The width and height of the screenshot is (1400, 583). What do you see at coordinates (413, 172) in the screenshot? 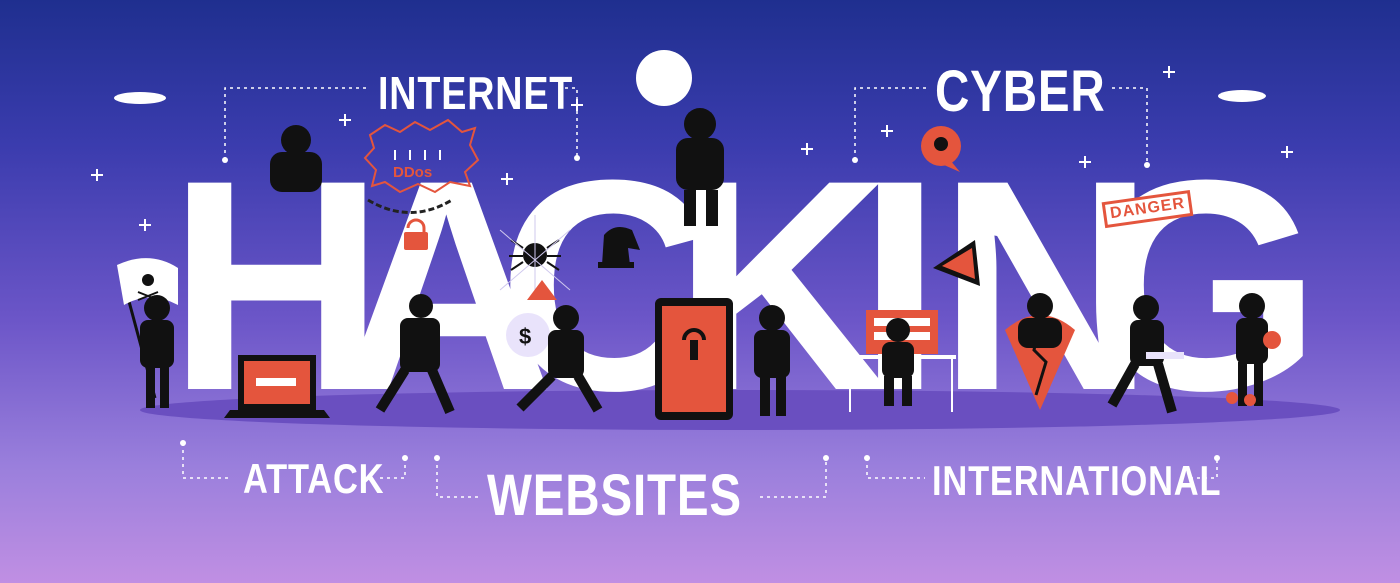
I see `ddos-badge: DDos` at bounding box center [413, 172].